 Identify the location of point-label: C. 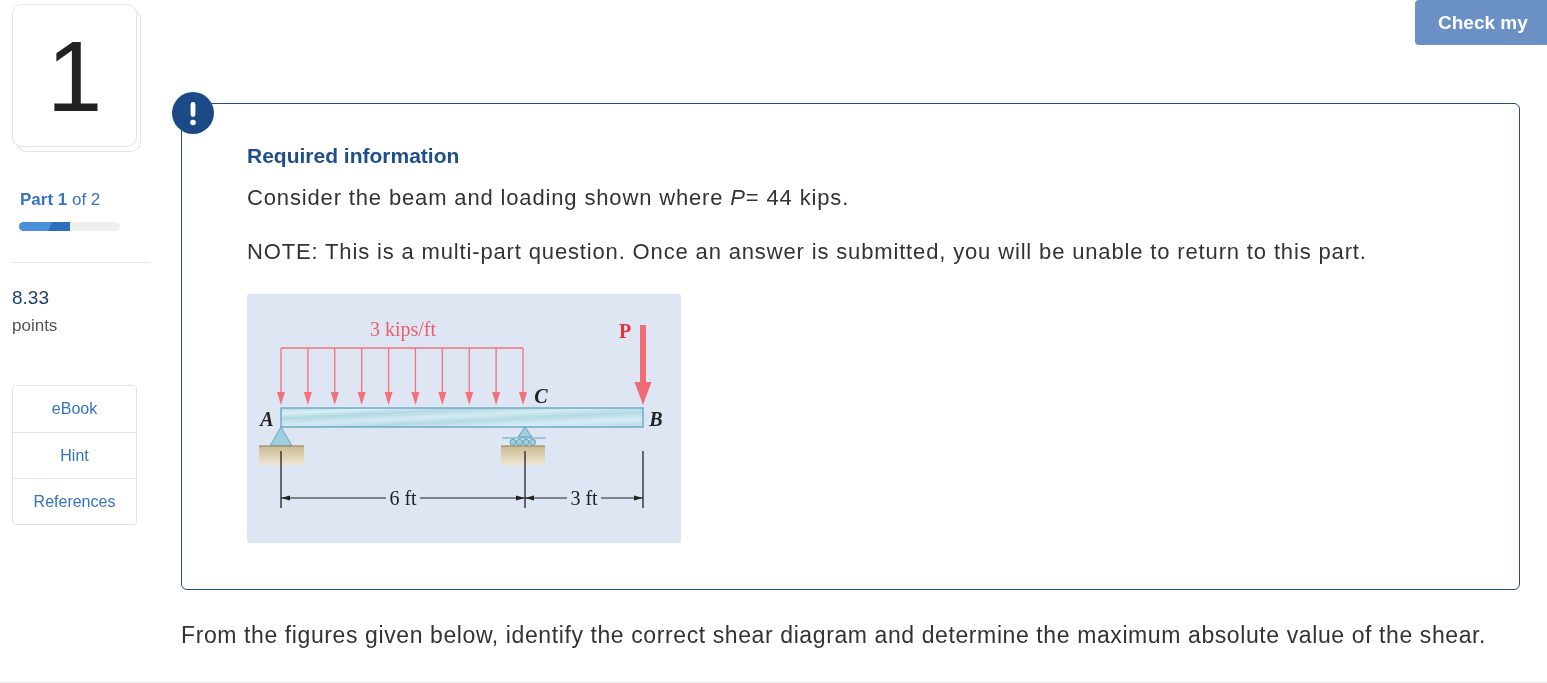
(541, 396).